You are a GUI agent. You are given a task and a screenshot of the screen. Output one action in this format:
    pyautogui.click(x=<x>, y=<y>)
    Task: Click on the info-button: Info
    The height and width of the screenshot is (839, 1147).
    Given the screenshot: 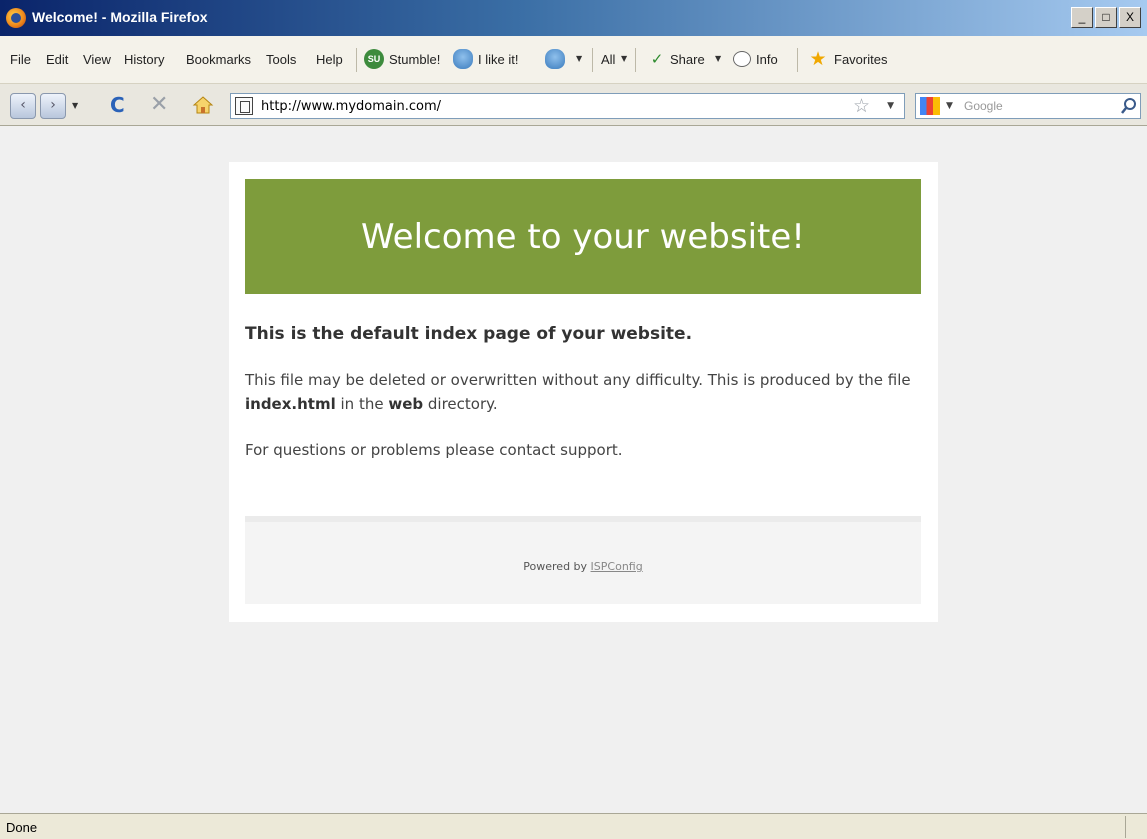 What is the action you would take?
    pyautogui.click(x=767, y=59)
    